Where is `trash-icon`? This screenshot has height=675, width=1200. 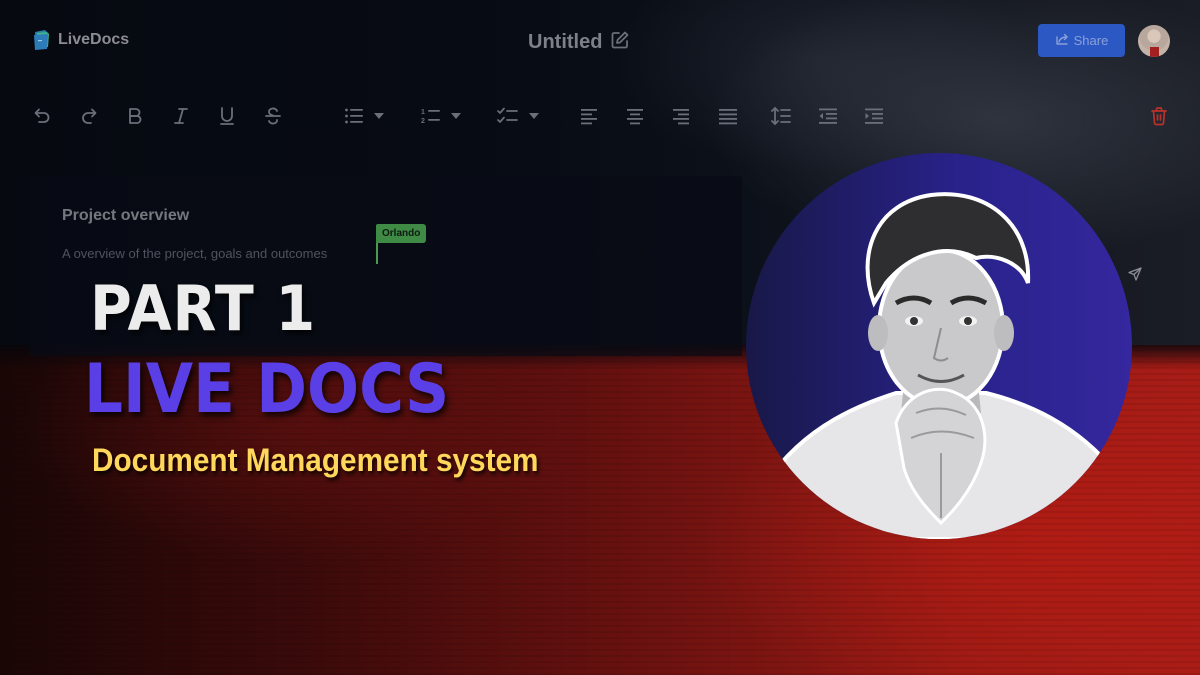 trash-icon is located at coordinates (1159, 116).